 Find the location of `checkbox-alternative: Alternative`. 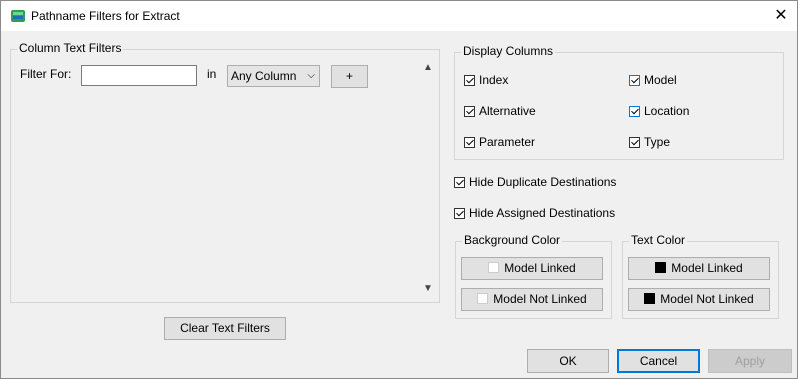

checkbox-alternative: Alternative is located at coordinates (500, 111).